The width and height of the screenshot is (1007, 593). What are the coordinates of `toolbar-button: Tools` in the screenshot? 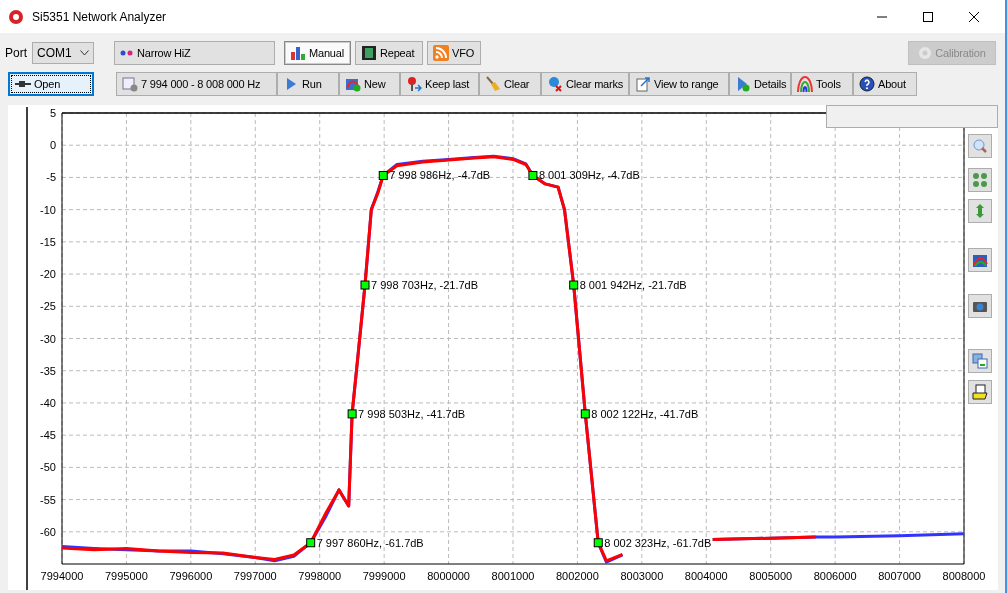 It's located at (822, 84).